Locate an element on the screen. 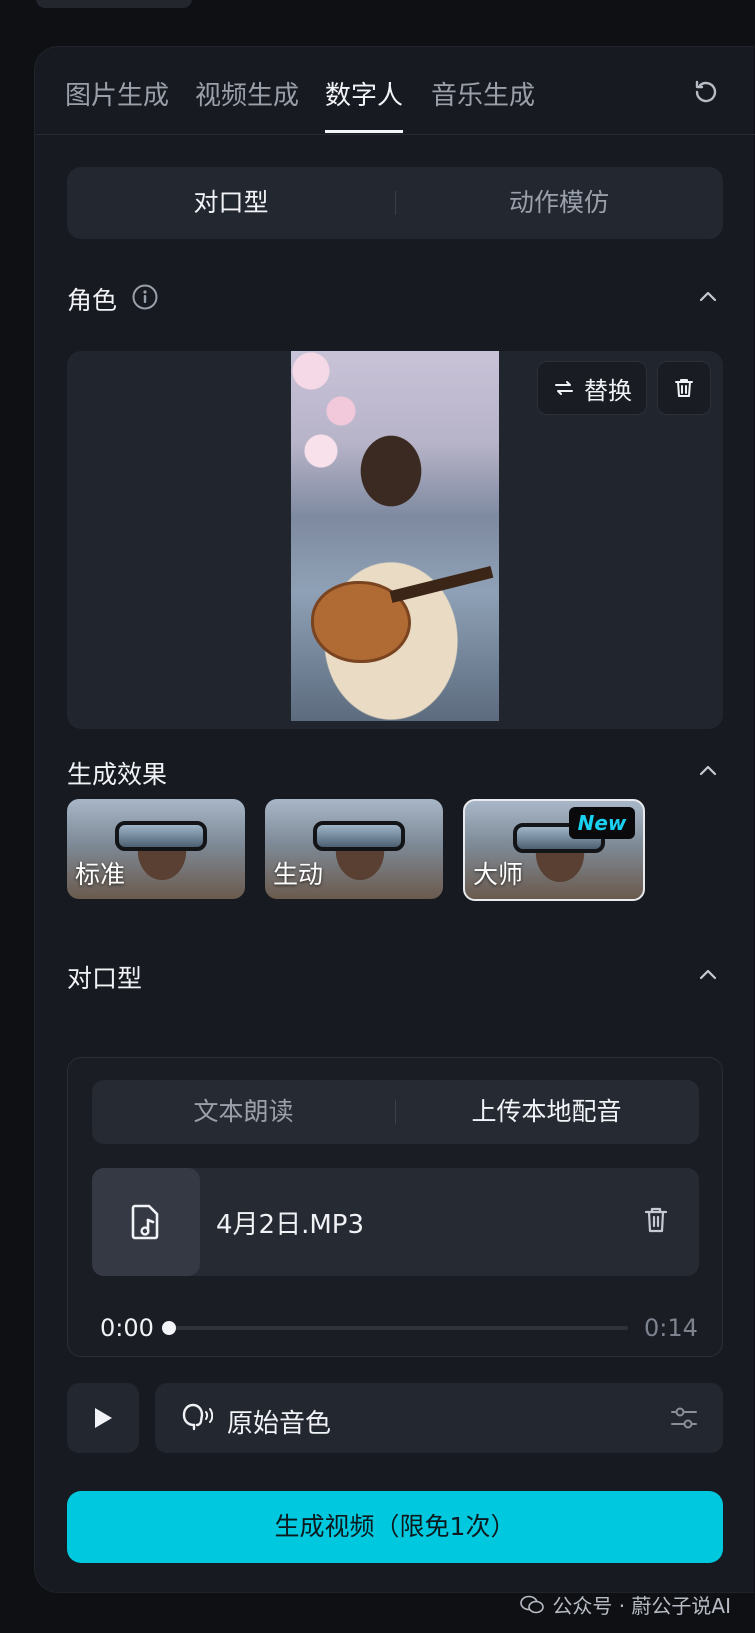 This screenshot has height=1633, width=755. audio-source-switch: 文本朗读 上传本地配音 is located at coordinates (395, 1112).